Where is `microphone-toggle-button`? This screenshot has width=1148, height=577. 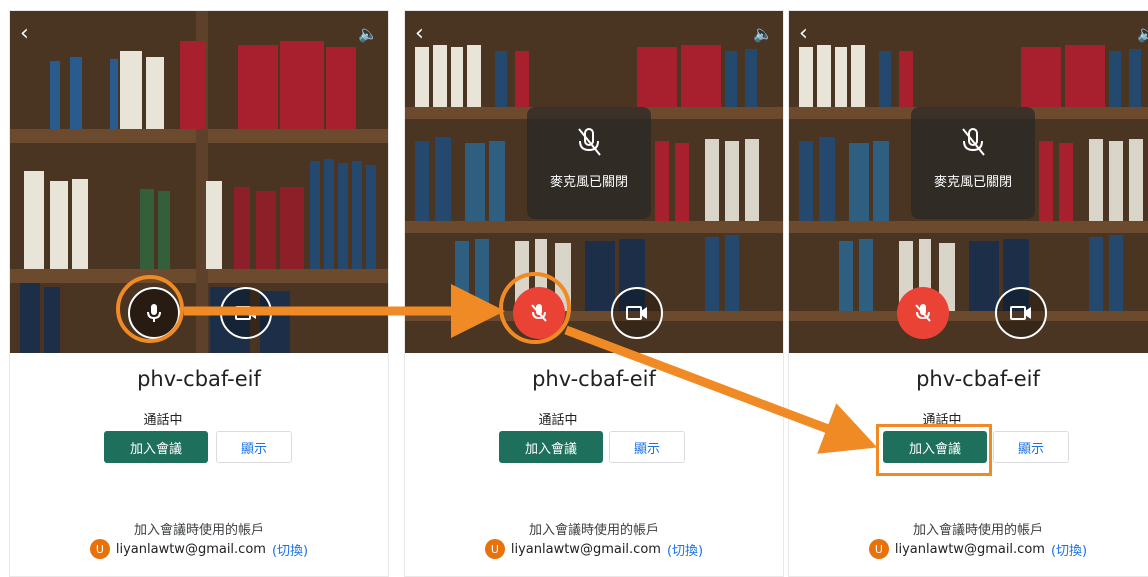
microphone-toggle-button is located at coordinates (923, 313).